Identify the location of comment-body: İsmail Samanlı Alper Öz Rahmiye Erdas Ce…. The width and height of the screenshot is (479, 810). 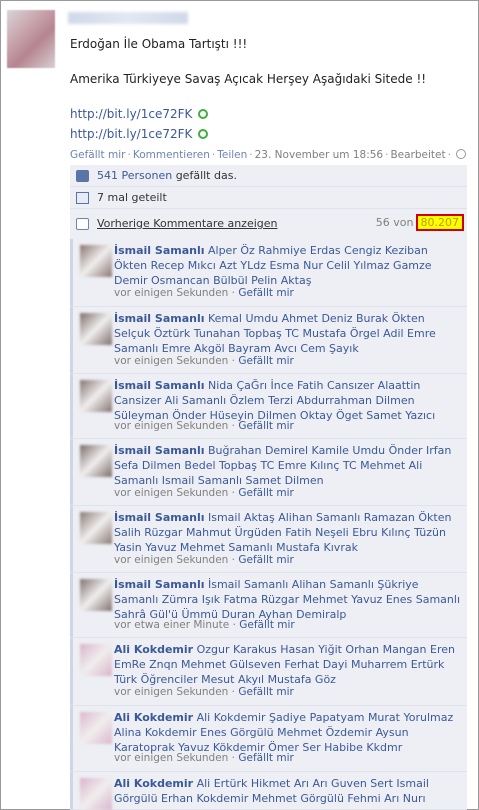
(287, 265).